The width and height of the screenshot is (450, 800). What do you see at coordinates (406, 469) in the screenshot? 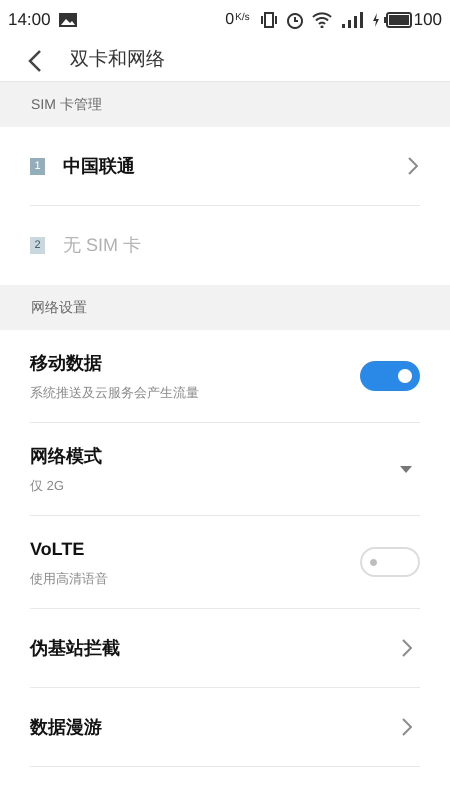
I see `dropdown-caret-icon` at bounding box center [406, 469].